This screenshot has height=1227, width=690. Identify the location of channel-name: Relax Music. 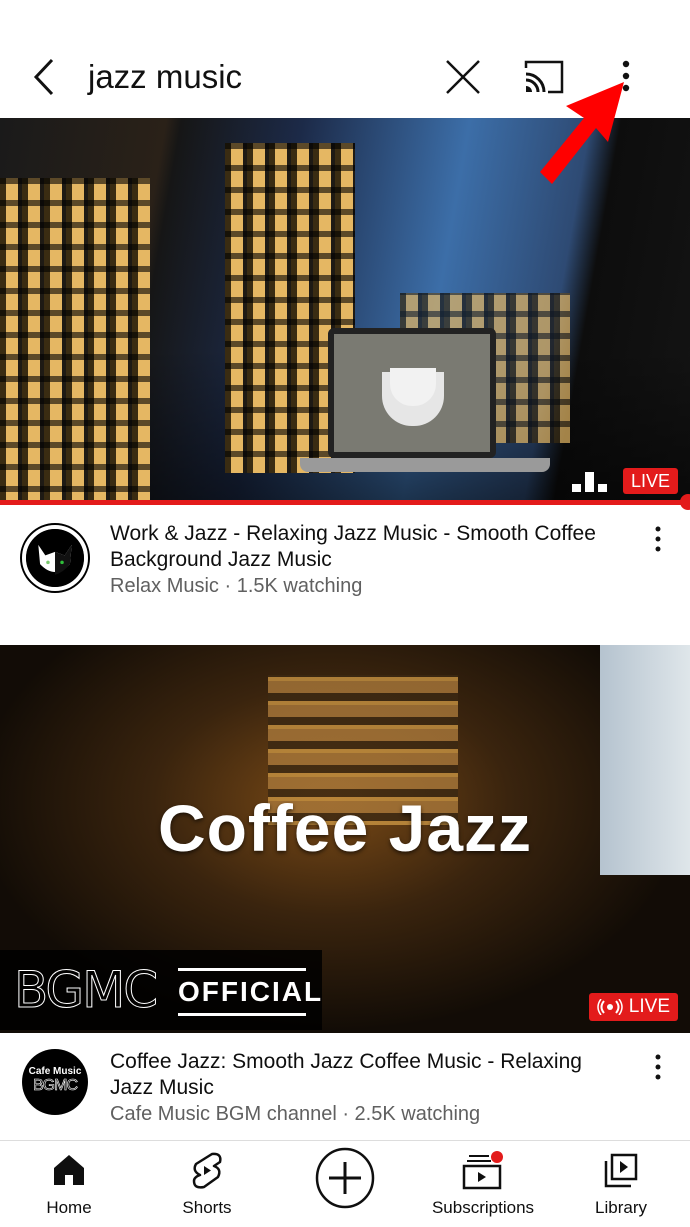
(164, 586).